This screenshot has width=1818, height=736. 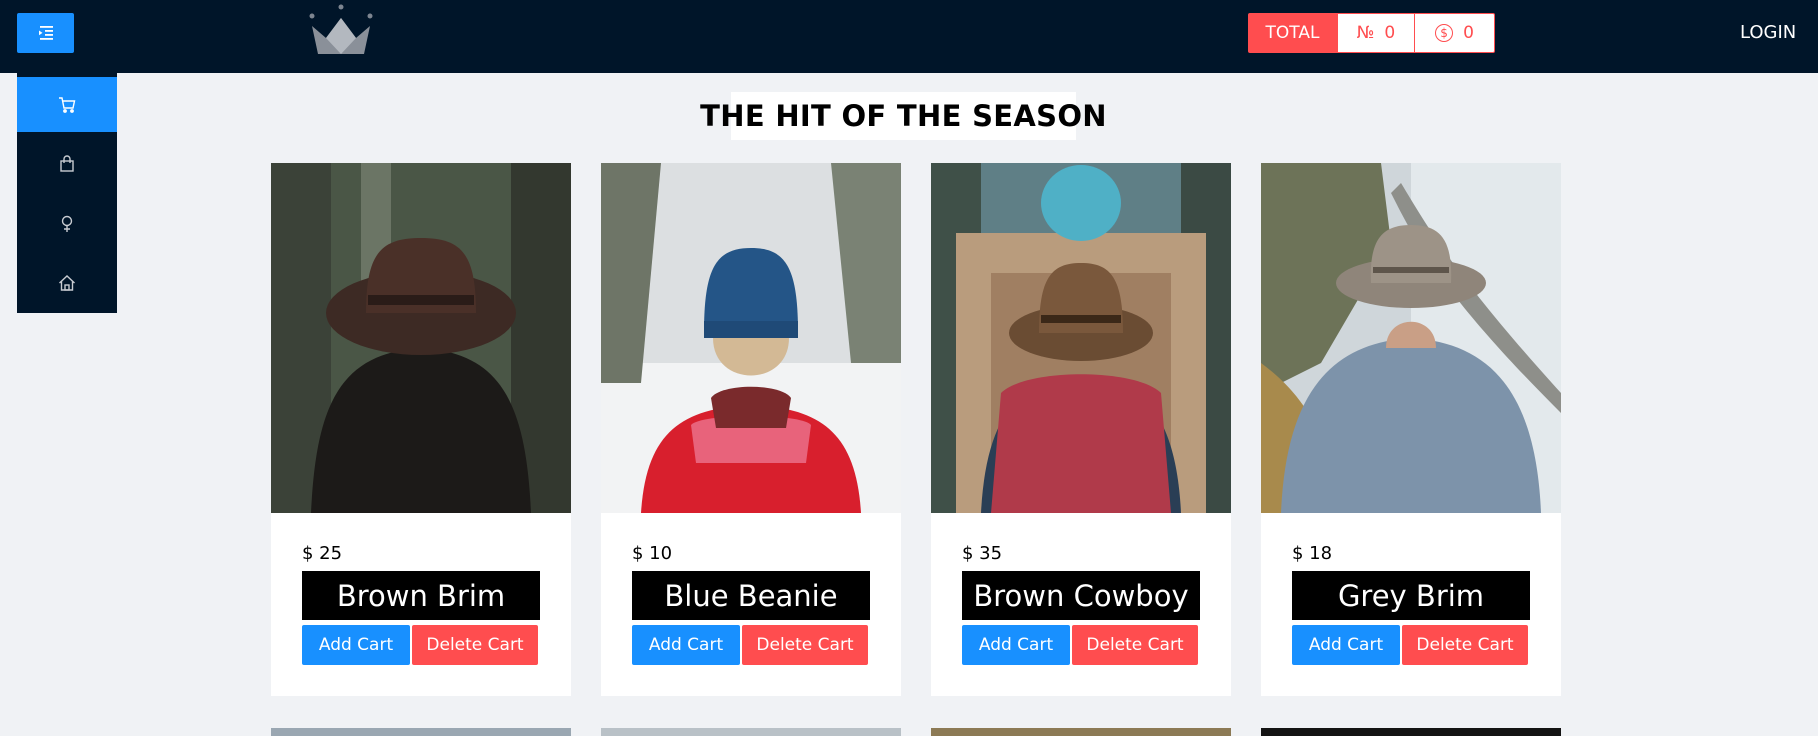 What do you see at coordinates (1376, 33) in the screenshot?
I see `total-count-box: № 0` at bounding box center [1376, 33].